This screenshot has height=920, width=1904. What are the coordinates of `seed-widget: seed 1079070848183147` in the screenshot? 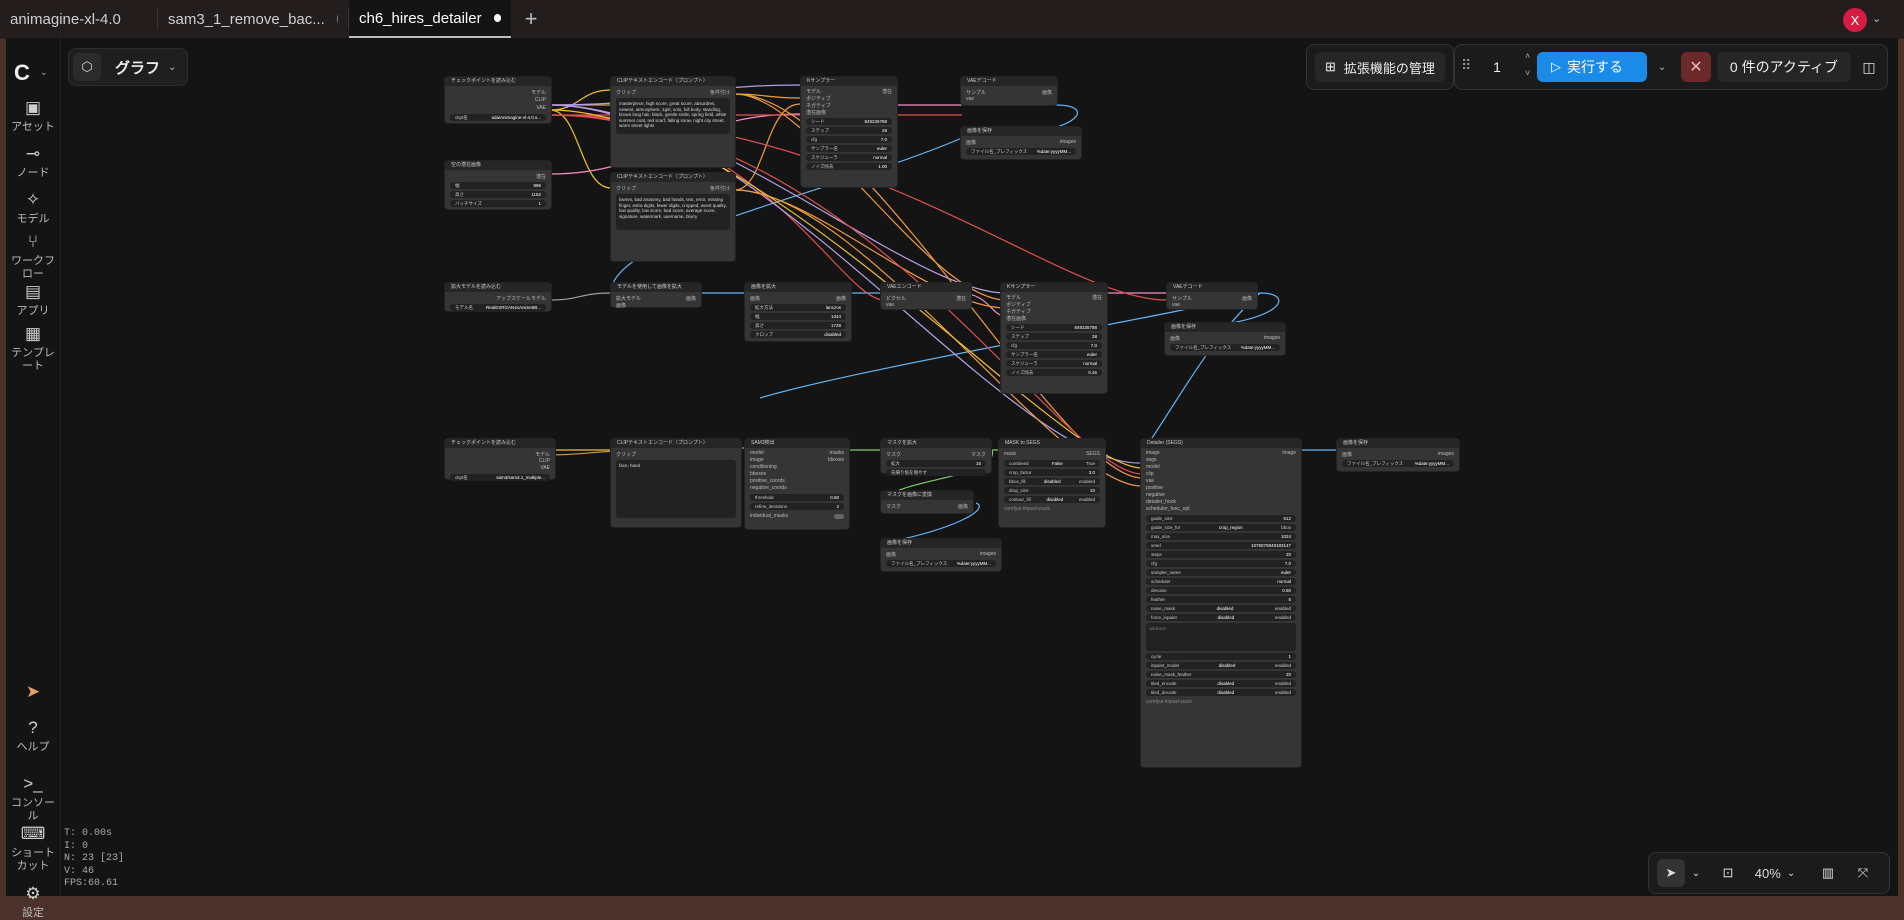 It's located at (1221, 545).